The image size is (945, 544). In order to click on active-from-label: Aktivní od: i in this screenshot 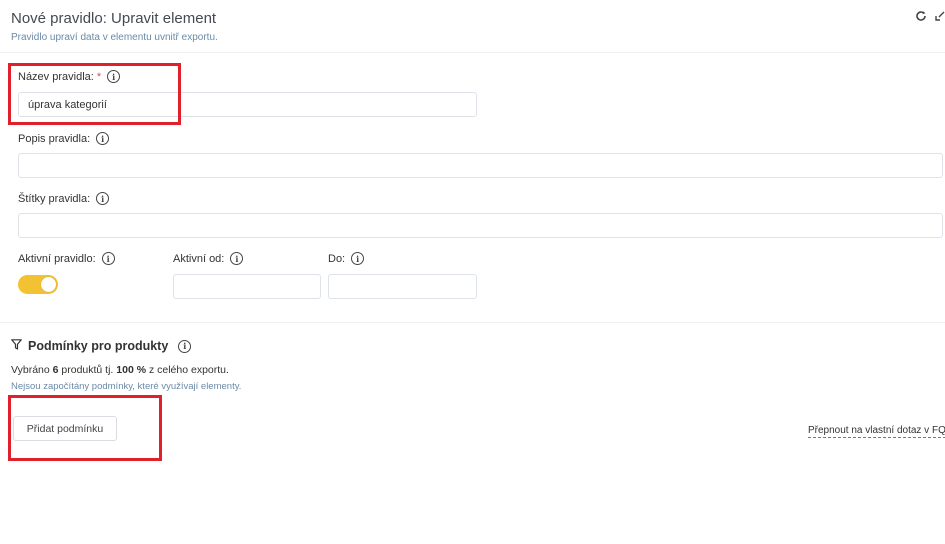, I will do `click(208, 258)`.